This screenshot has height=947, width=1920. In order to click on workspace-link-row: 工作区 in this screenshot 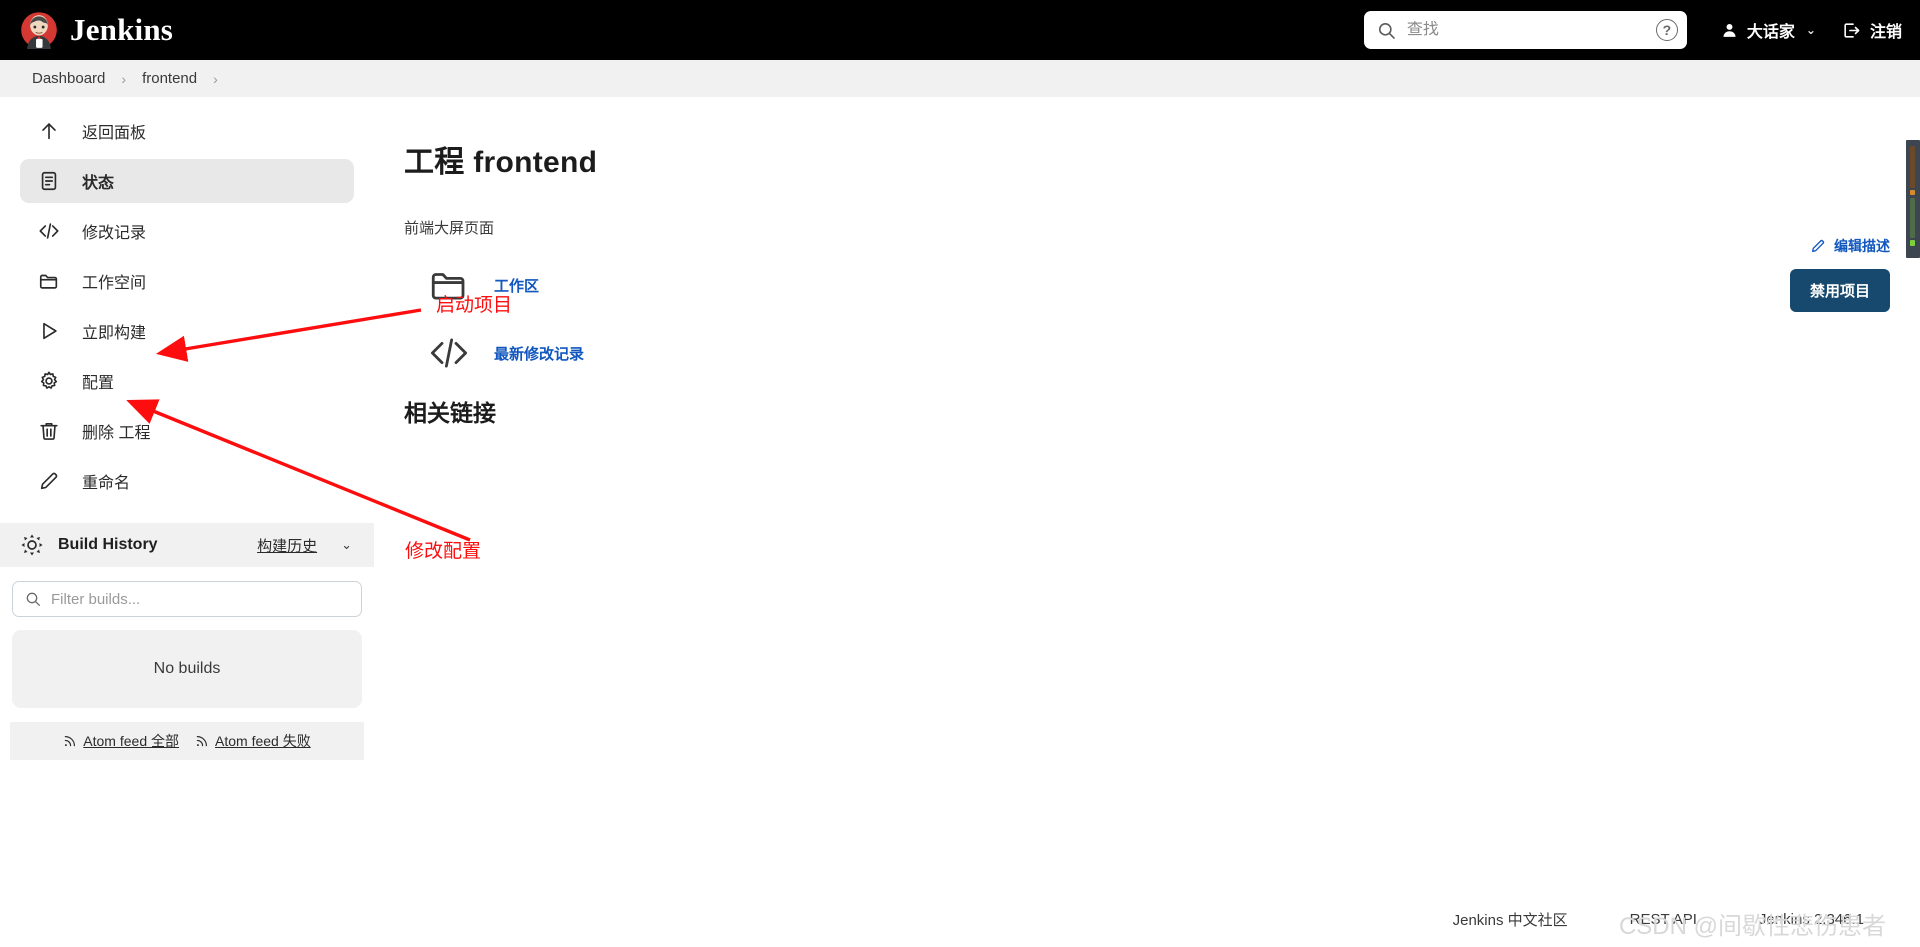, I will do `click(1147, 285)`.